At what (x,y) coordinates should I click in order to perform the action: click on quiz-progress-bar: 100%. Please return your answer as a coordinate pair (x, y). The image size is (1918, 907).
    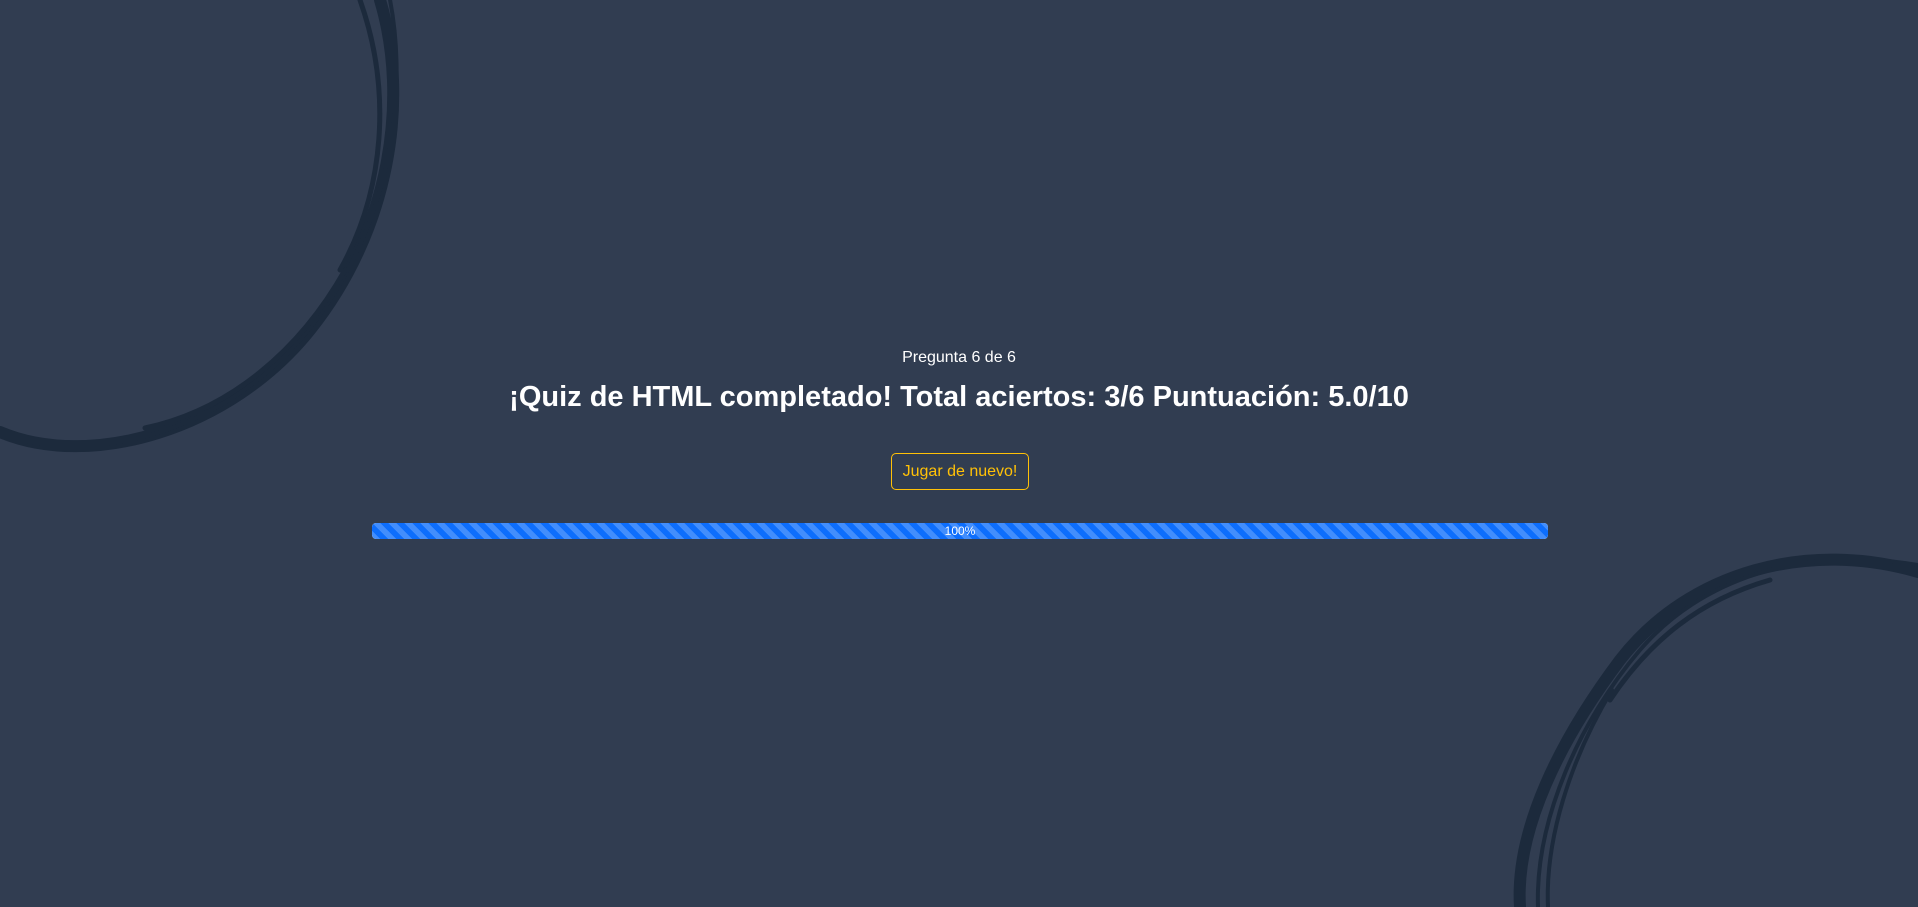
    Looking at the image, I should click on (960, 531).